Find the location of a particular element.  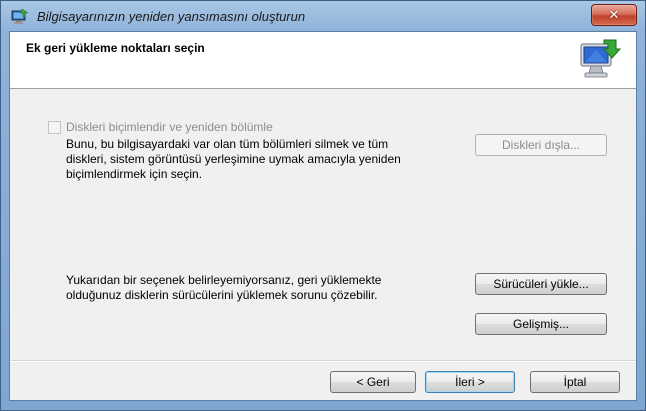

system-image-recovery-icon is located at coordinates (20, 16).